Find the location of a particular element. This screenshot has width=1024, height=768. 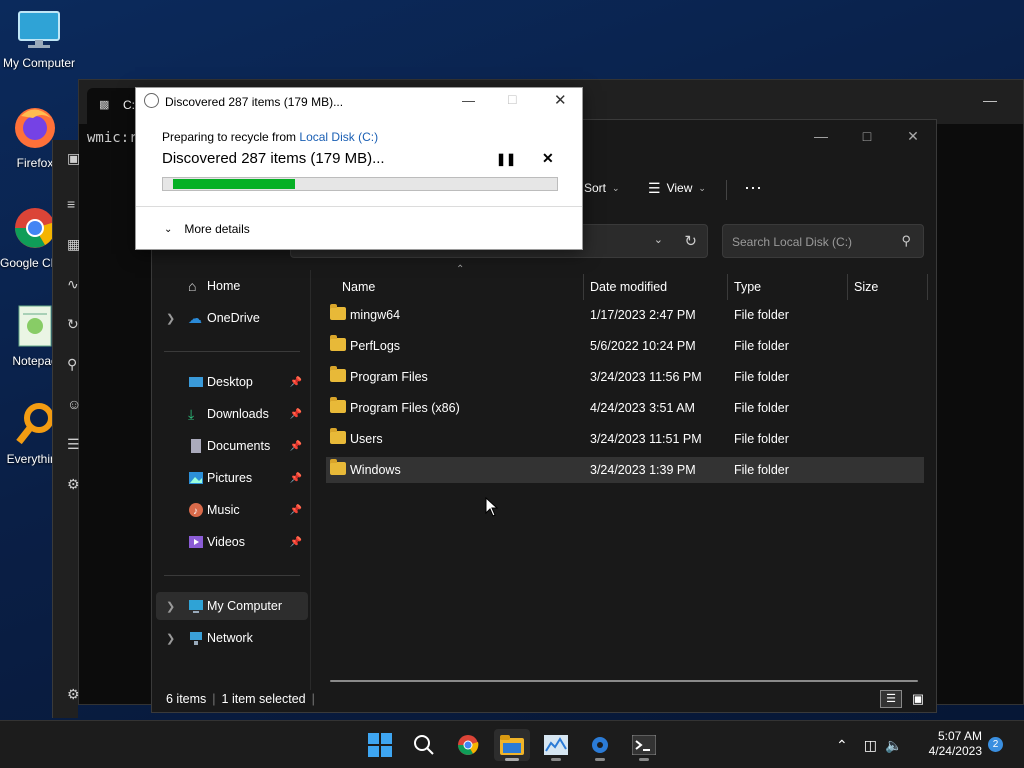

nav-item-network: ❯ Network is located at coordinates (232, 638).